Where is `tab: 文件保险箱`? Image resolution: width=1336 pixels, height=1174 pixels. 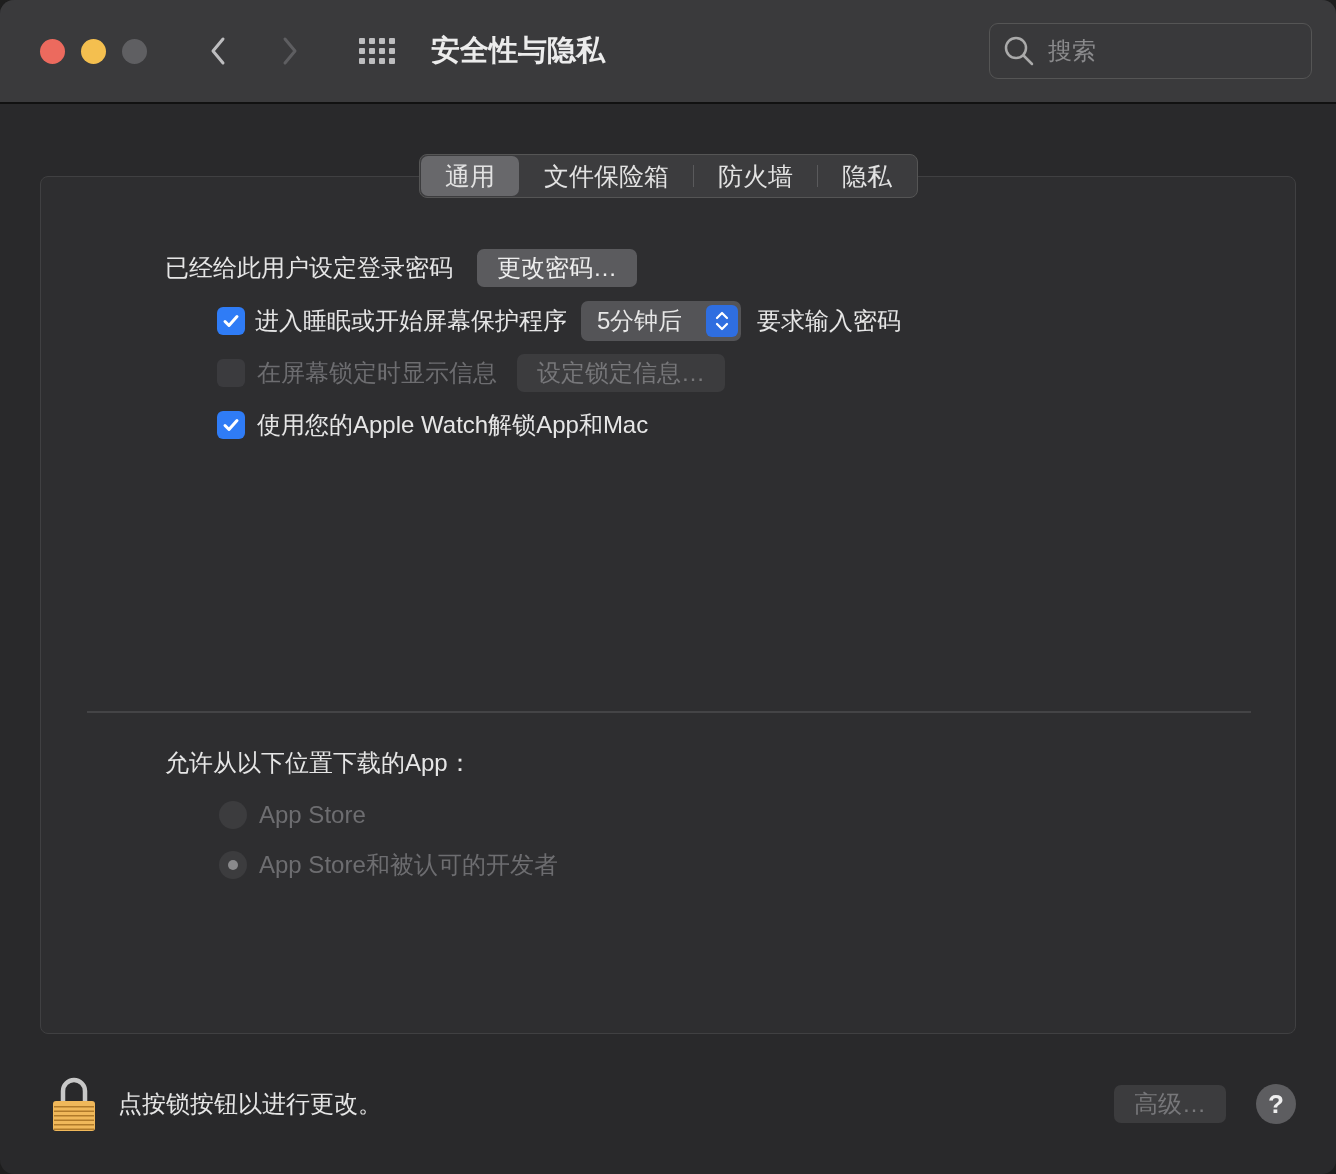
tab: 文件保险箱 is located at coordinates (606, 176).